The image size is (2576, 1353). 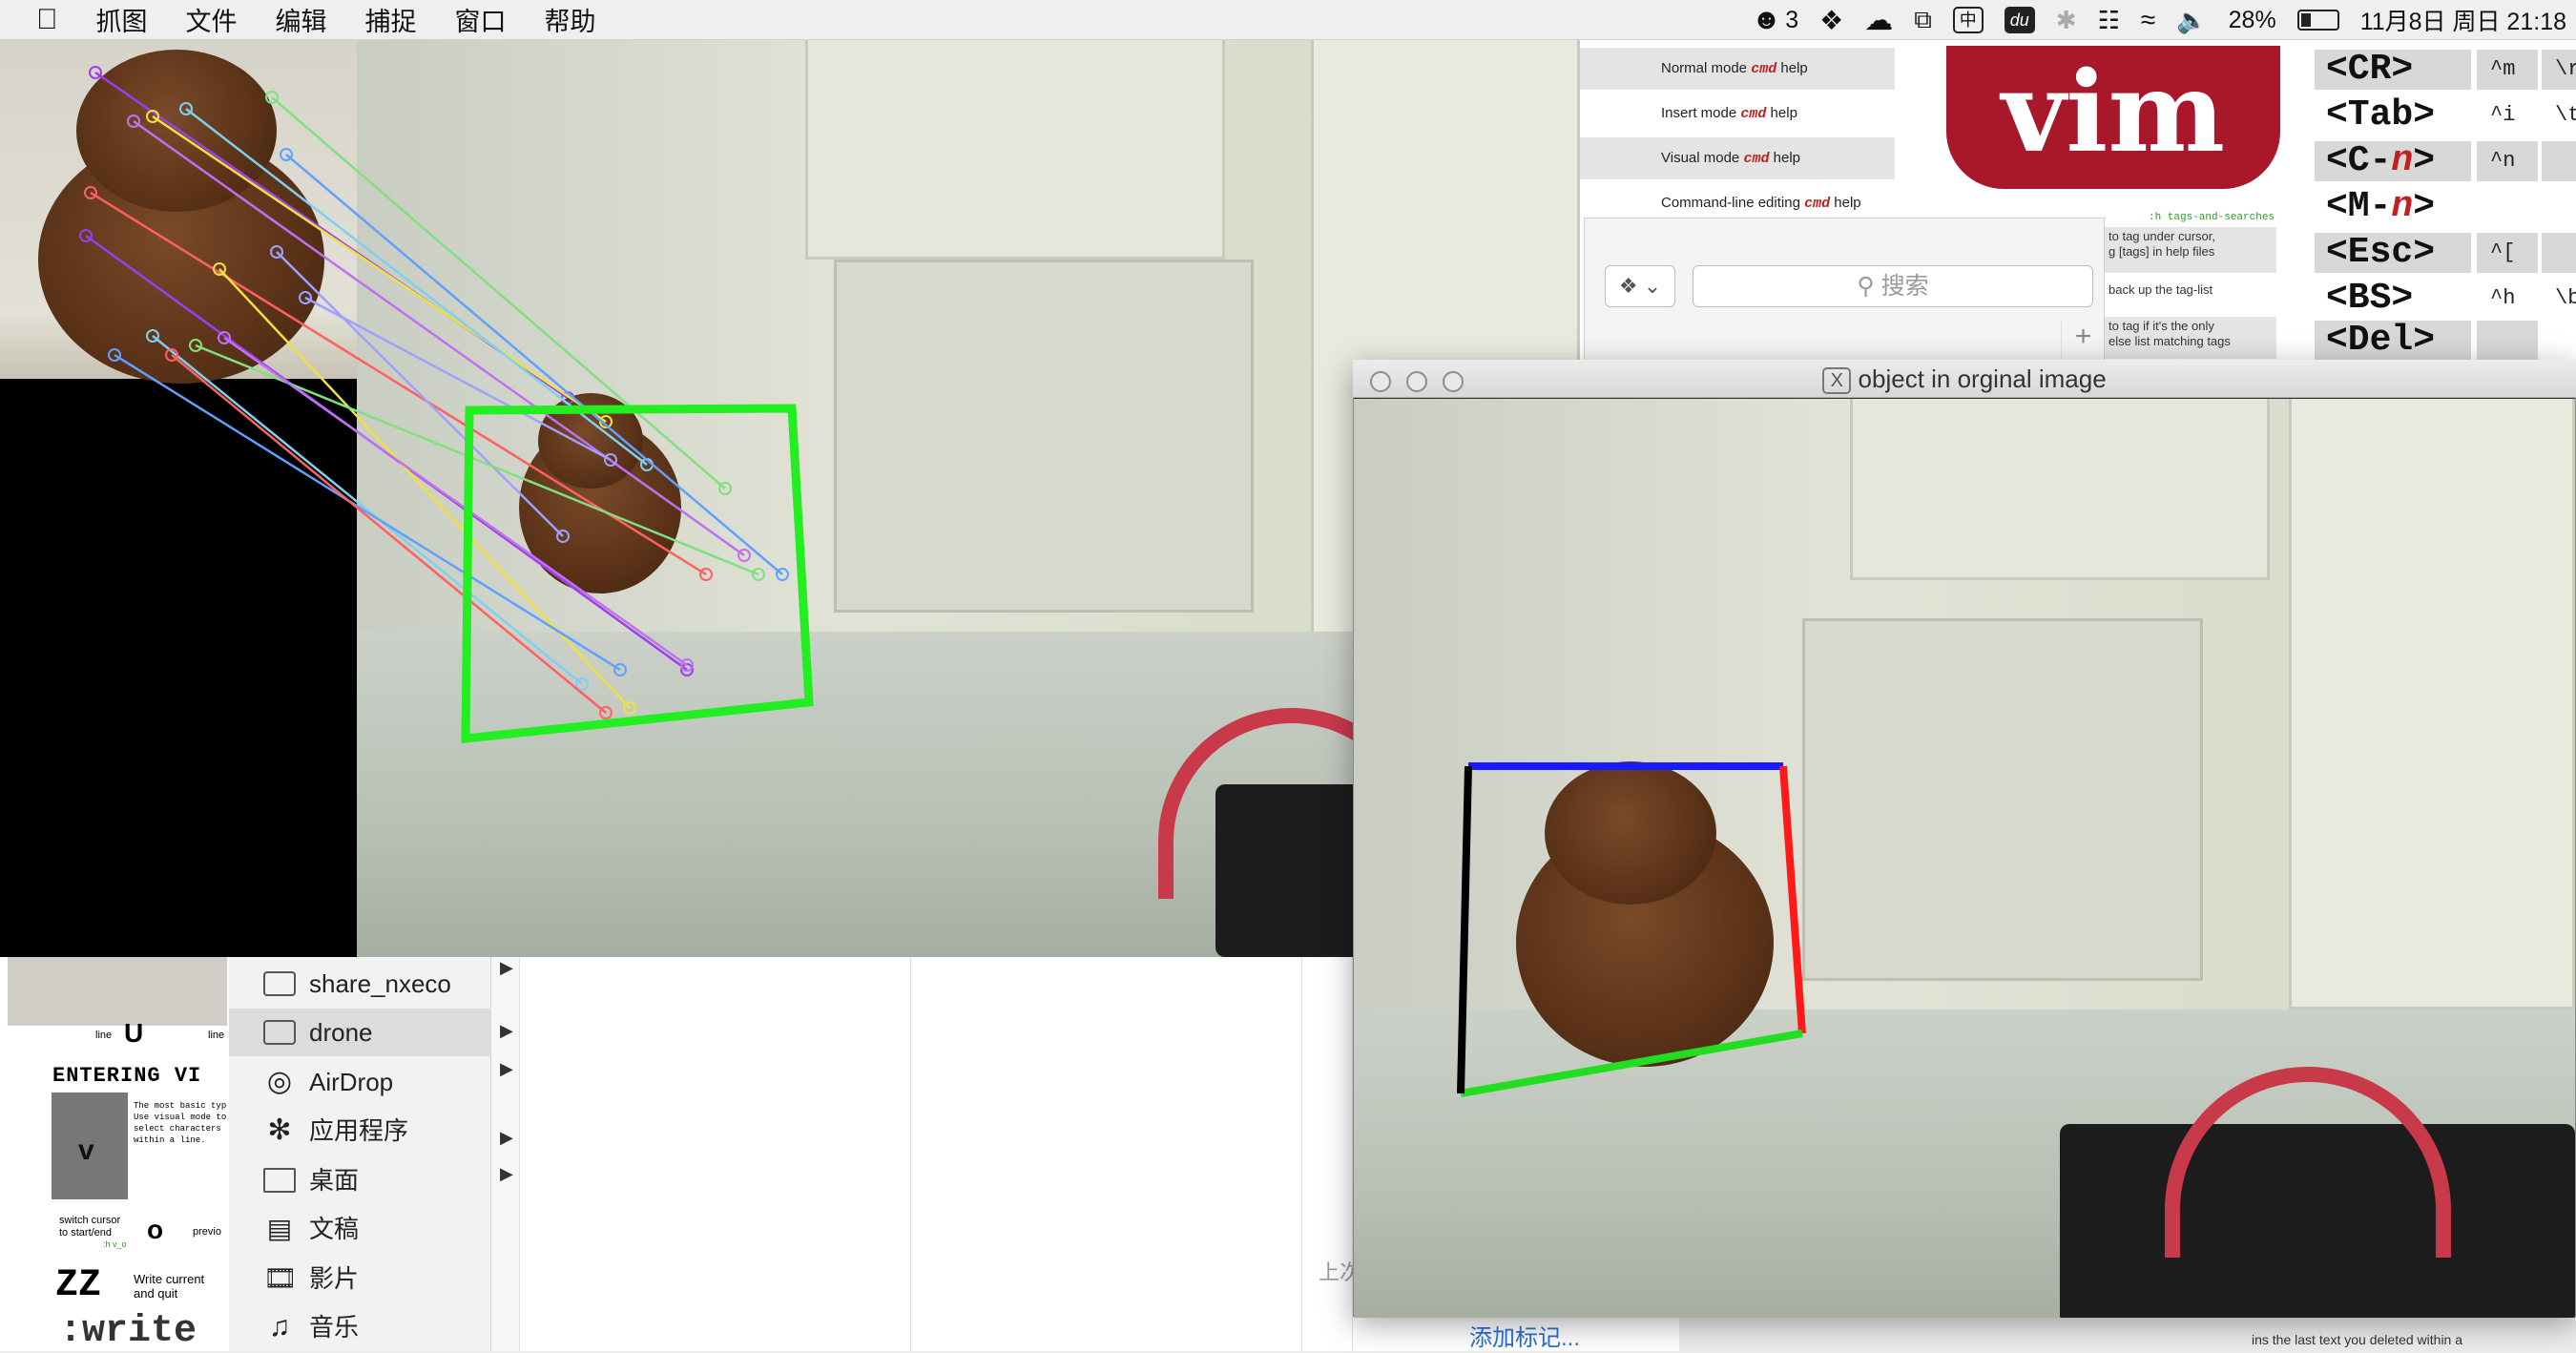 What do you see at coordinates (2359, 206) in the screenshot?
I see `key-part: <M-` at bounding box center [2359, 206].